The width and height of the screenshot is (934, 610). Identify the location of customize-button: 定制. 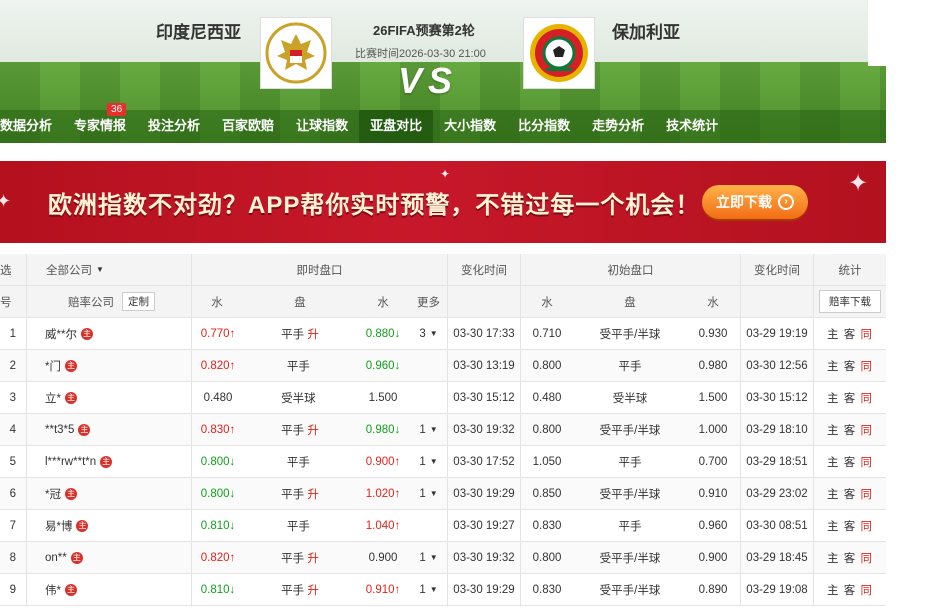
(138, 301).